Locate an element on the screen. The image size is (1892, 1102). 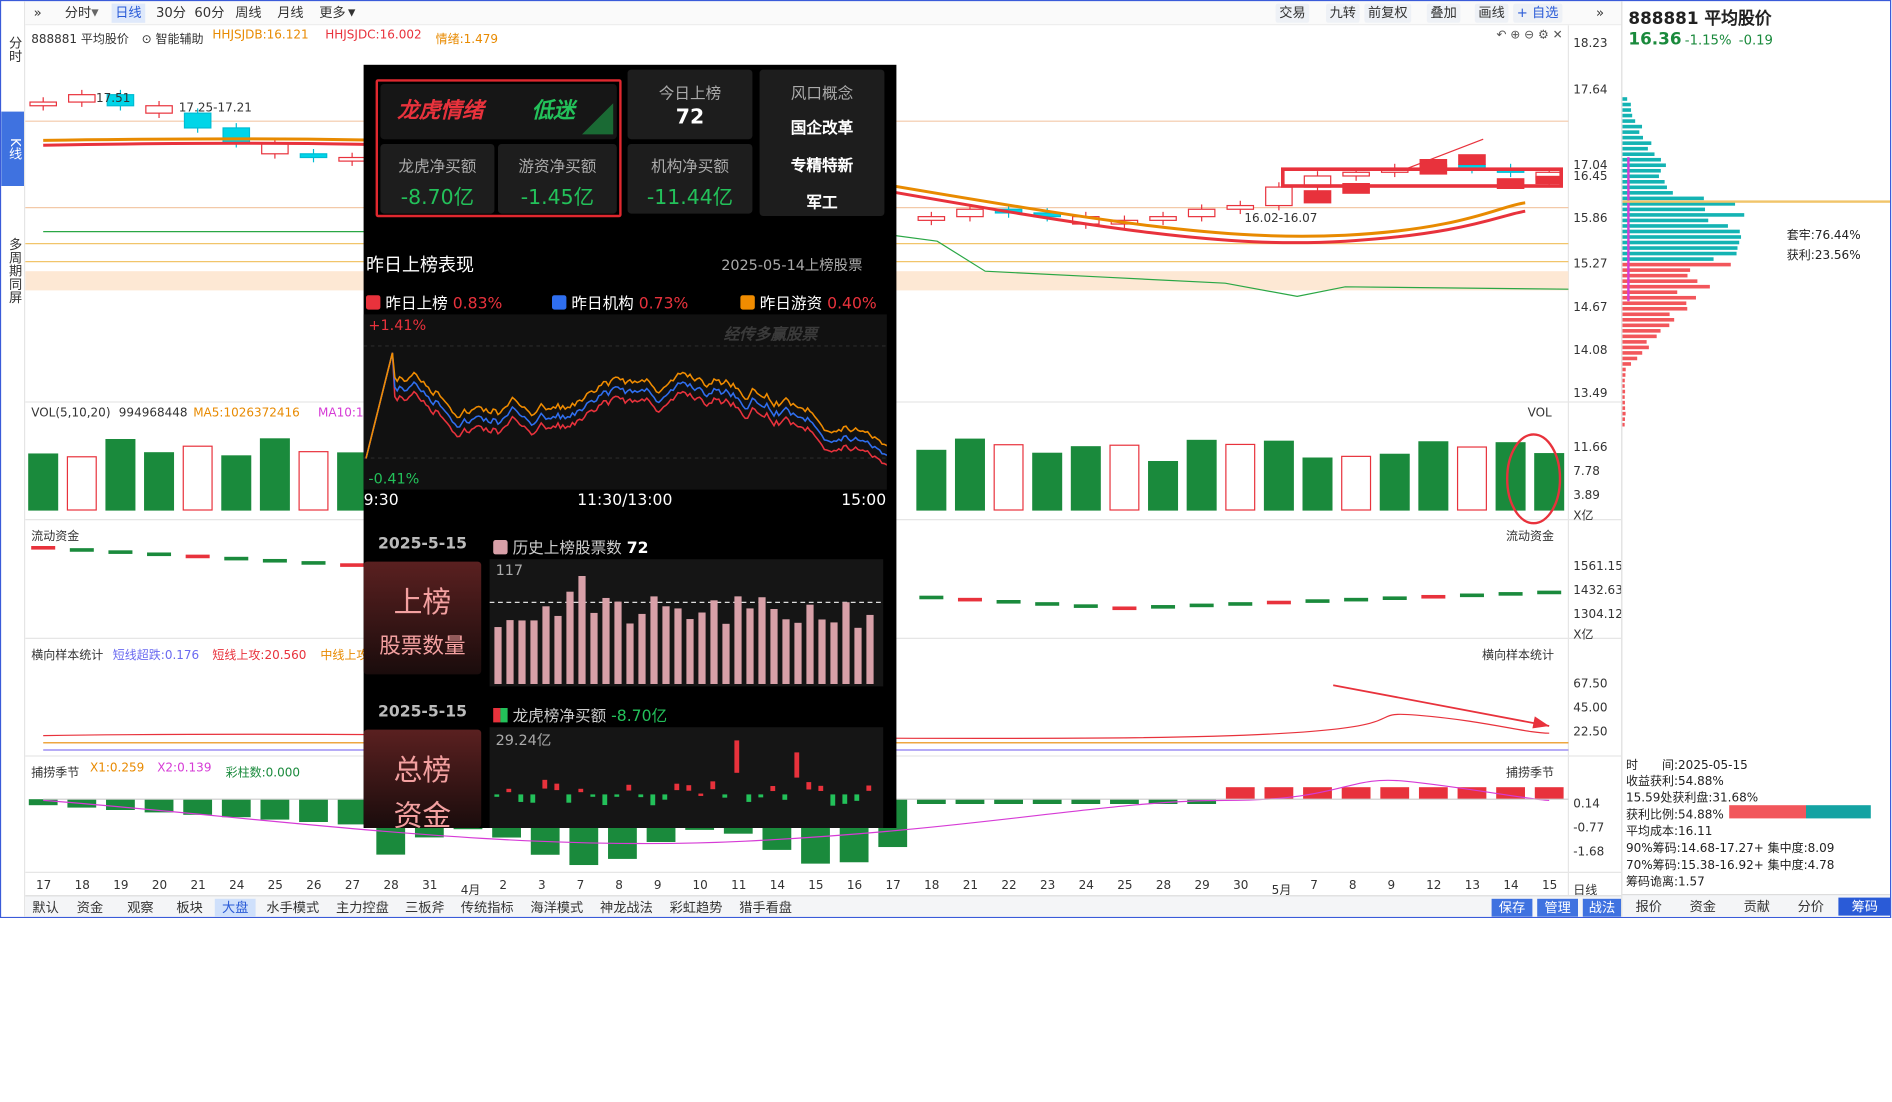
perf-time-mid: 11:30/13:00 is located at coordinates (625, 501).